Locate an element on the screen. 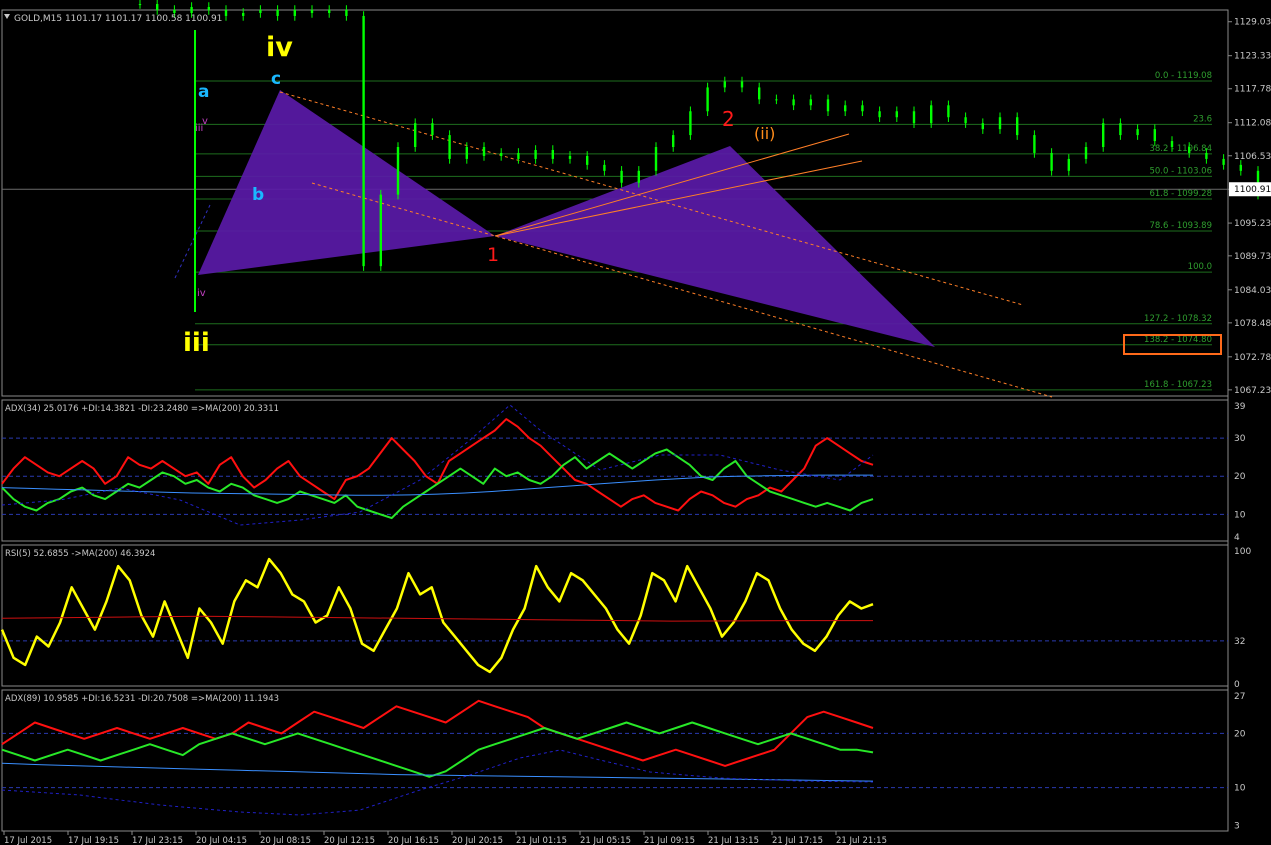 The height and width of the screenshot is (845, 1271). time-tick-label: 20 Jul 20:15 is located at coordinates (477, 840).